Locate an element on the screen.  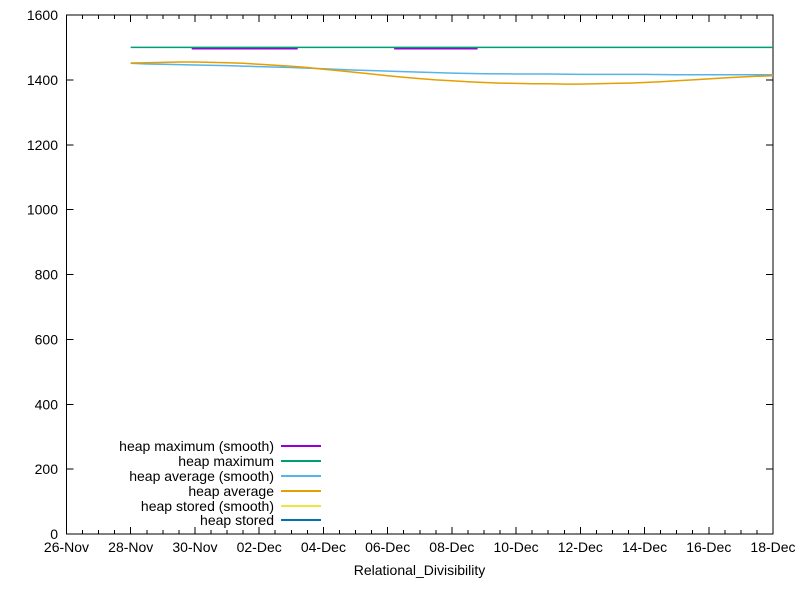
x-tick-label: 14-Dec is located at coordinates (644, 547).